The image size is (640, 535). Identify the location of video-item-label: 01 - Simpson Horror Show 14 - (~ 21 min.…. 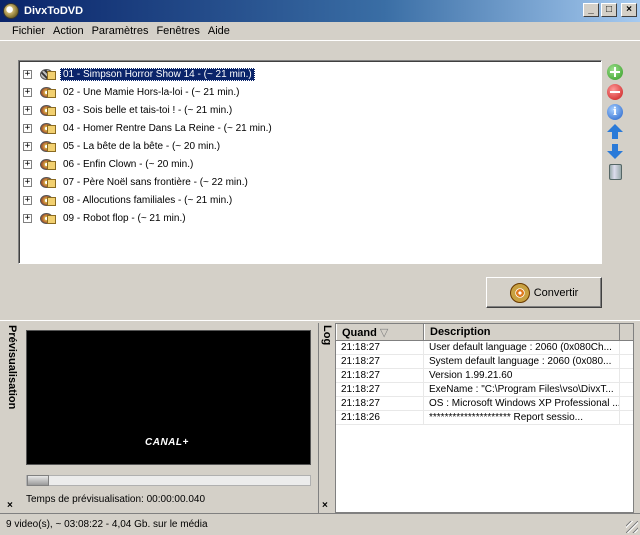
(157, 74).